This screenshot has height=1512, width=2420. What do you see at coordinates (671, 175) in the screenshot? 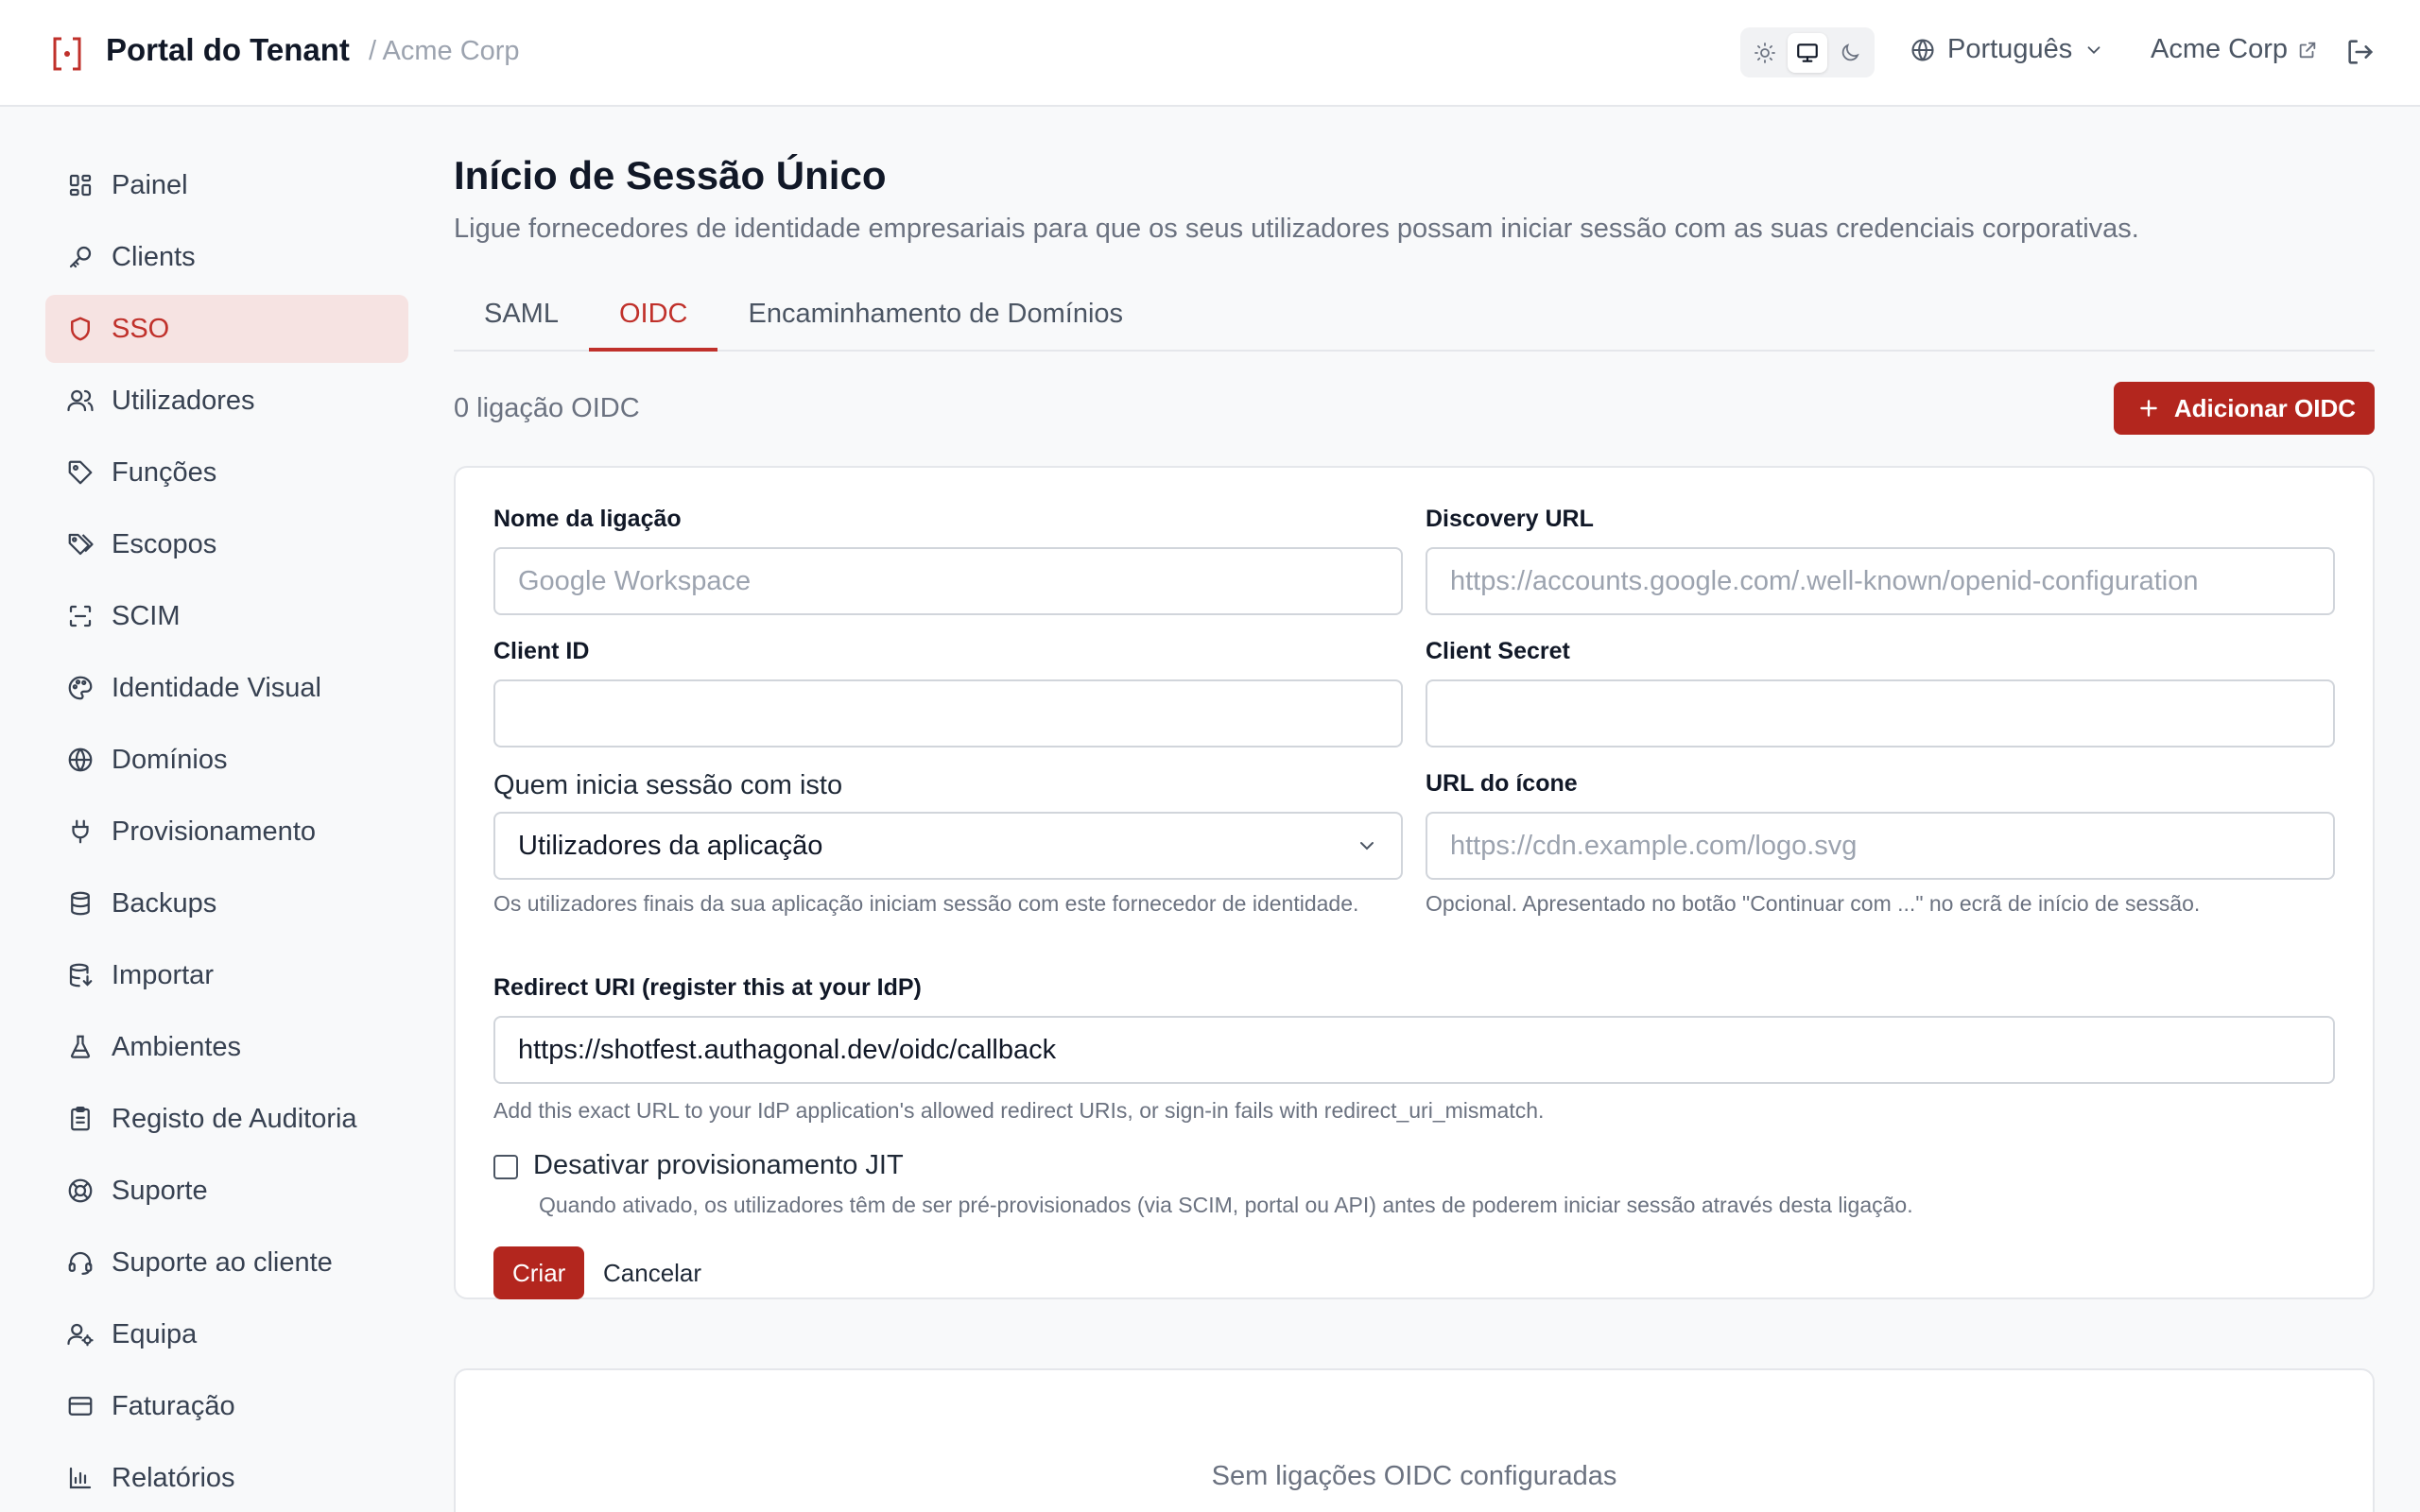
I see `page-title: Início de Sessão Único` at bounding box center [671, 175].